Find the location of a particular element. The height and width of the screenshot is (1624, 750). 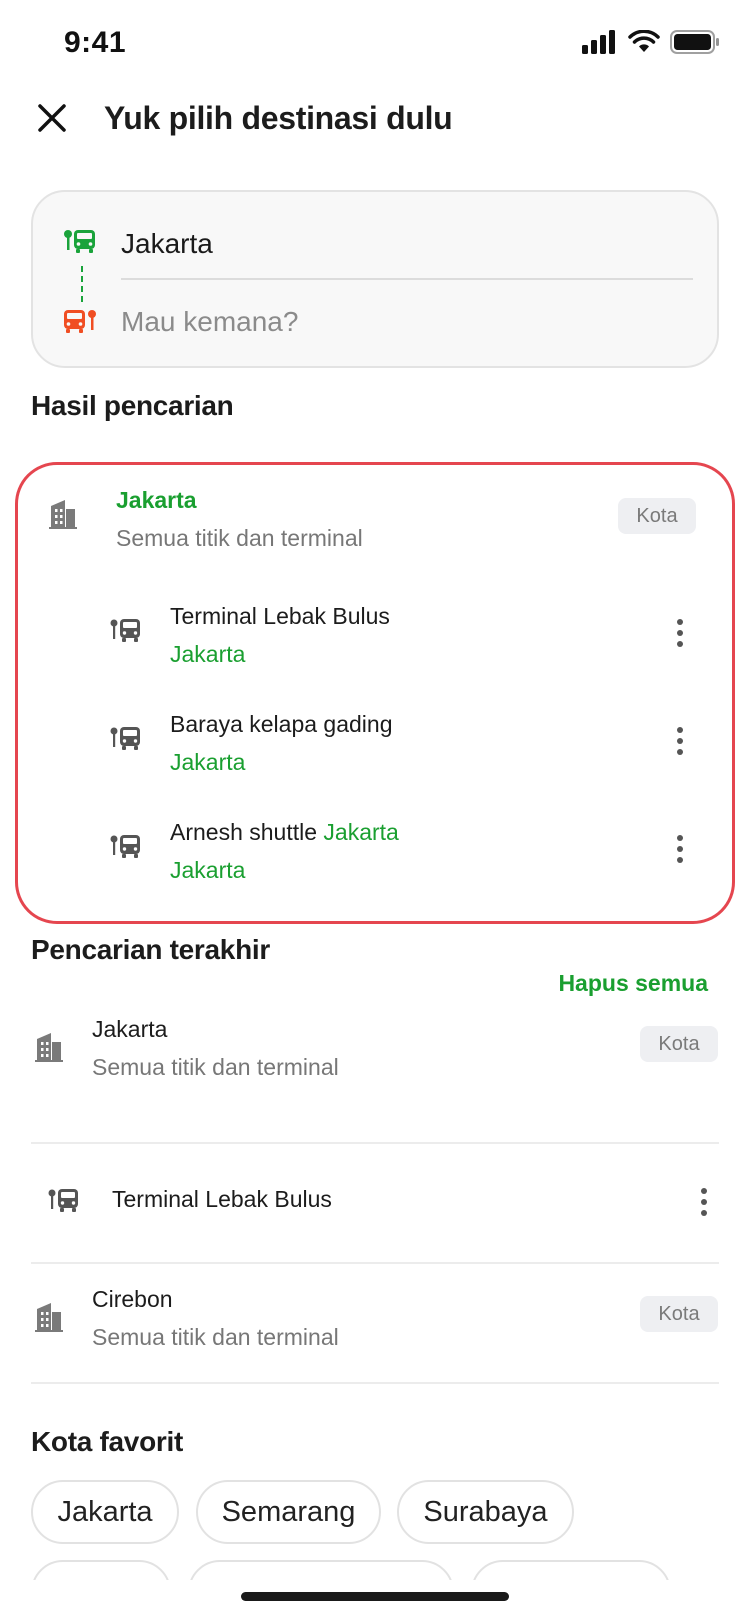

origin-field: Jakarta is located at coordinates (167, 244).